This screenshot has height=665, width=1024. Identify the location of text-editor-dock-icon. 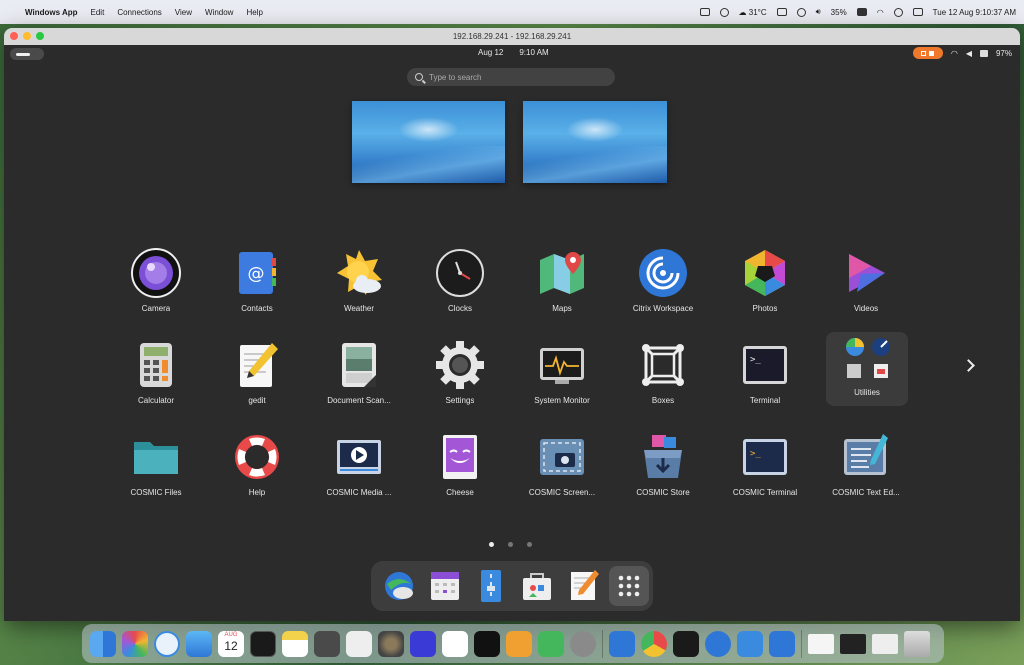
(583, 586).